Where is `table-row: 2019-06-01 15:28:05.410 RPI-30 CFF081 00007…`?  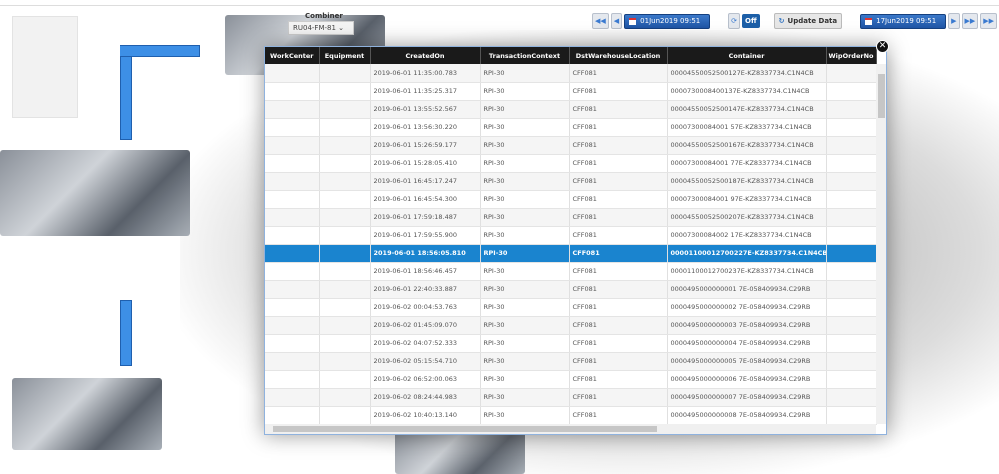 table-row: 2019-06-01 15:28:05.410 RPI-30 CFF081 00007… is located at coordinates (571, 163).